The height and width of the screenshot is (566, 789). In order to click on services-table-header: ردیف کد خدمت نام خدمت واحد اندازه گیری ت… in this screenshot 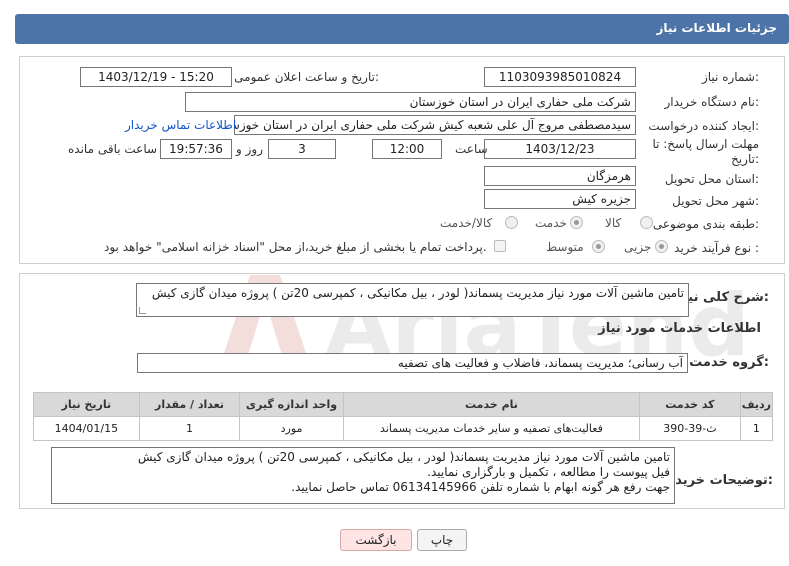, I will do `click(403, 404)`.